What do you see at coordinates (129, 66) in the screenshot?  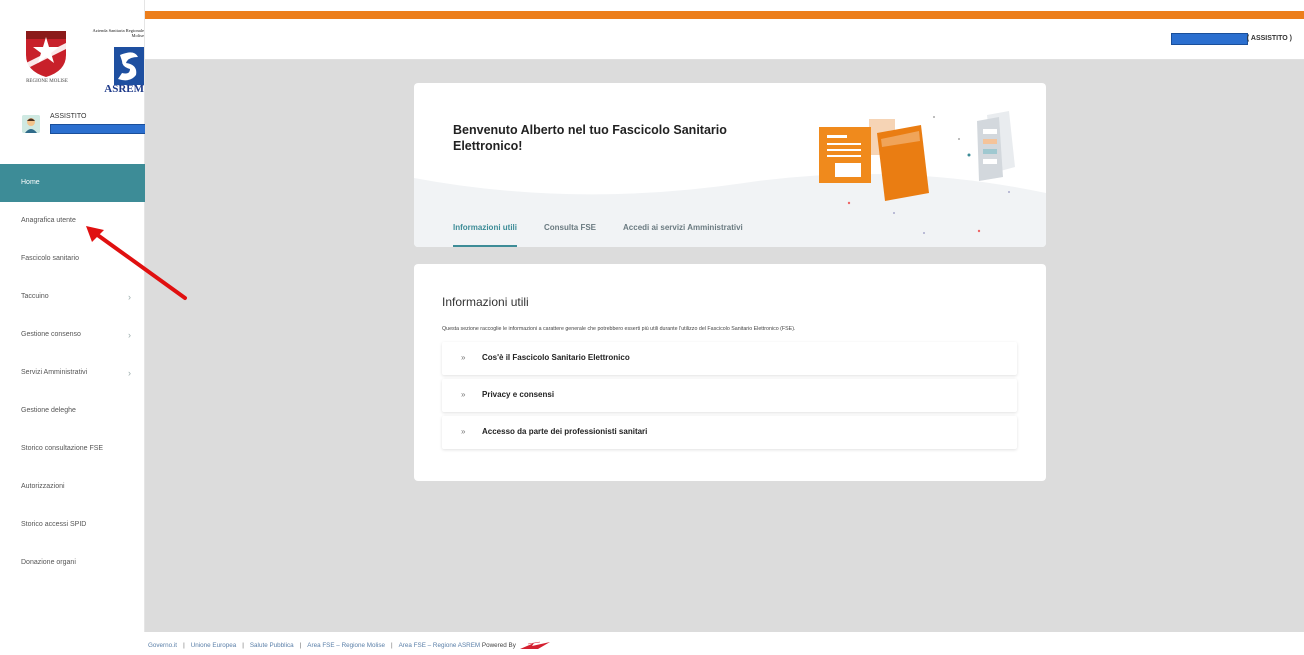 I see `asrem-logo-icon` at bounding box center [129, 66].